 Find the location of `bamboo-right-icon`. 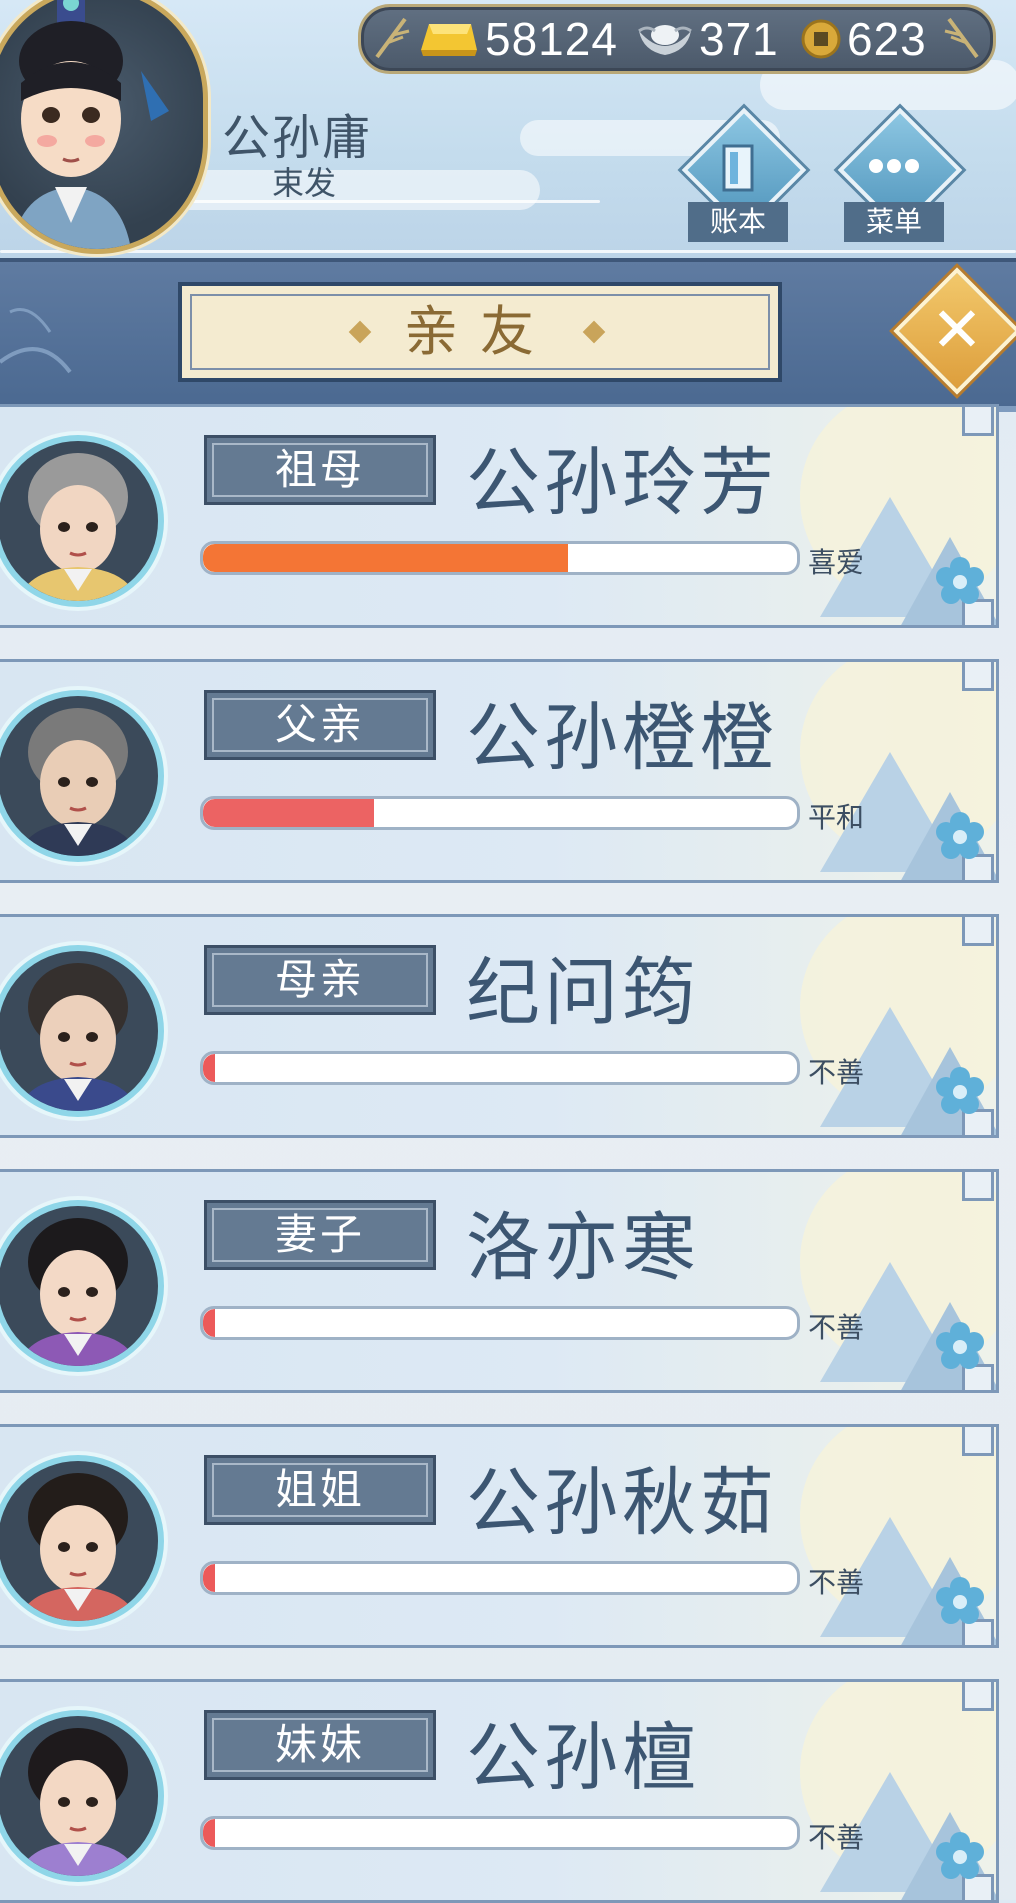

bamboo-right-icon is located at coordinates (961, 38).